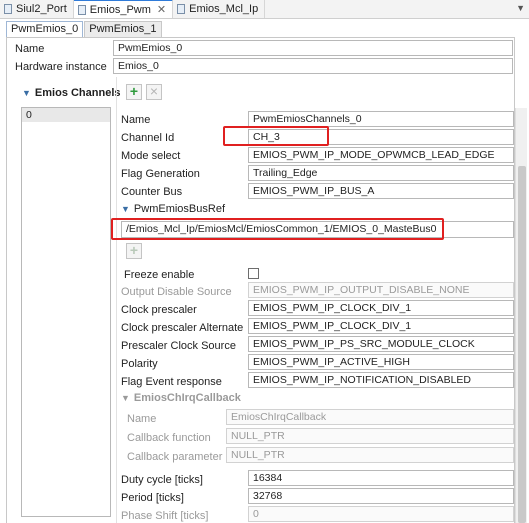  Describe the element at coordinates (381, 496) in the screenshot. I see `period-field: 32768` at that location.